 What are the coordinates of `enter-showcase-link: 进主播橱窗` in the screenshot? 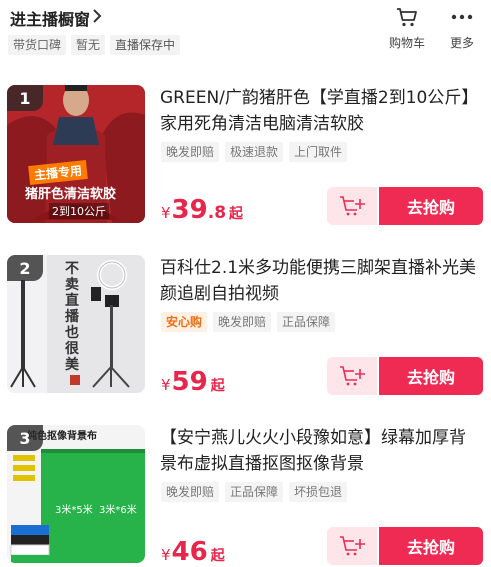 It's located at (56, 18).